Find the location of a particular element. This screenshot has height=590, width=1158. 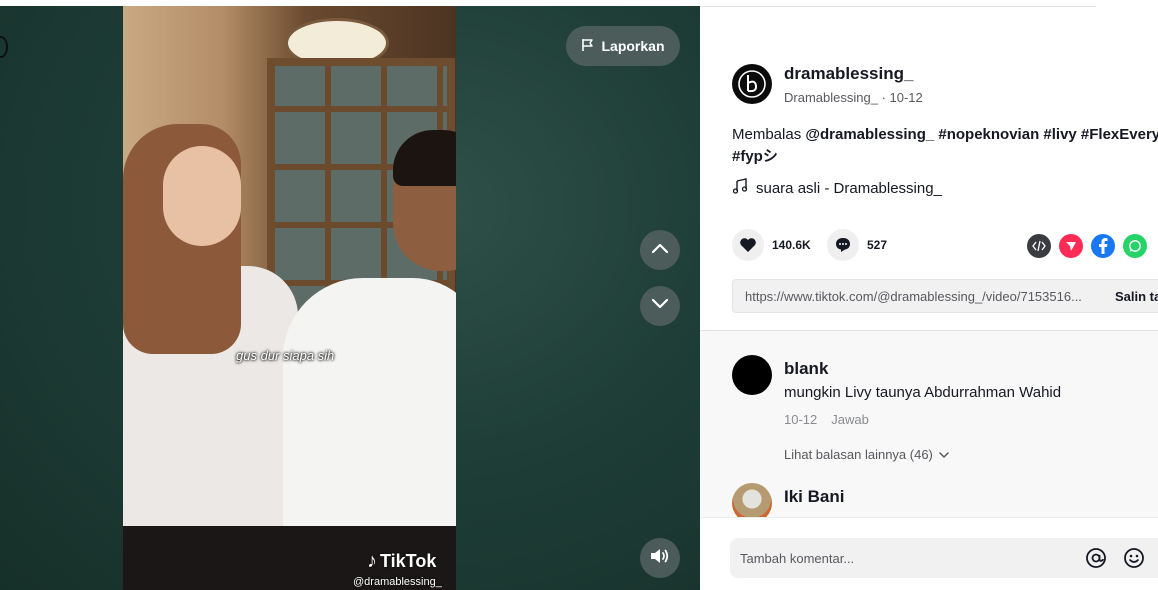

flag-icon is located at coordinates (588, 46).